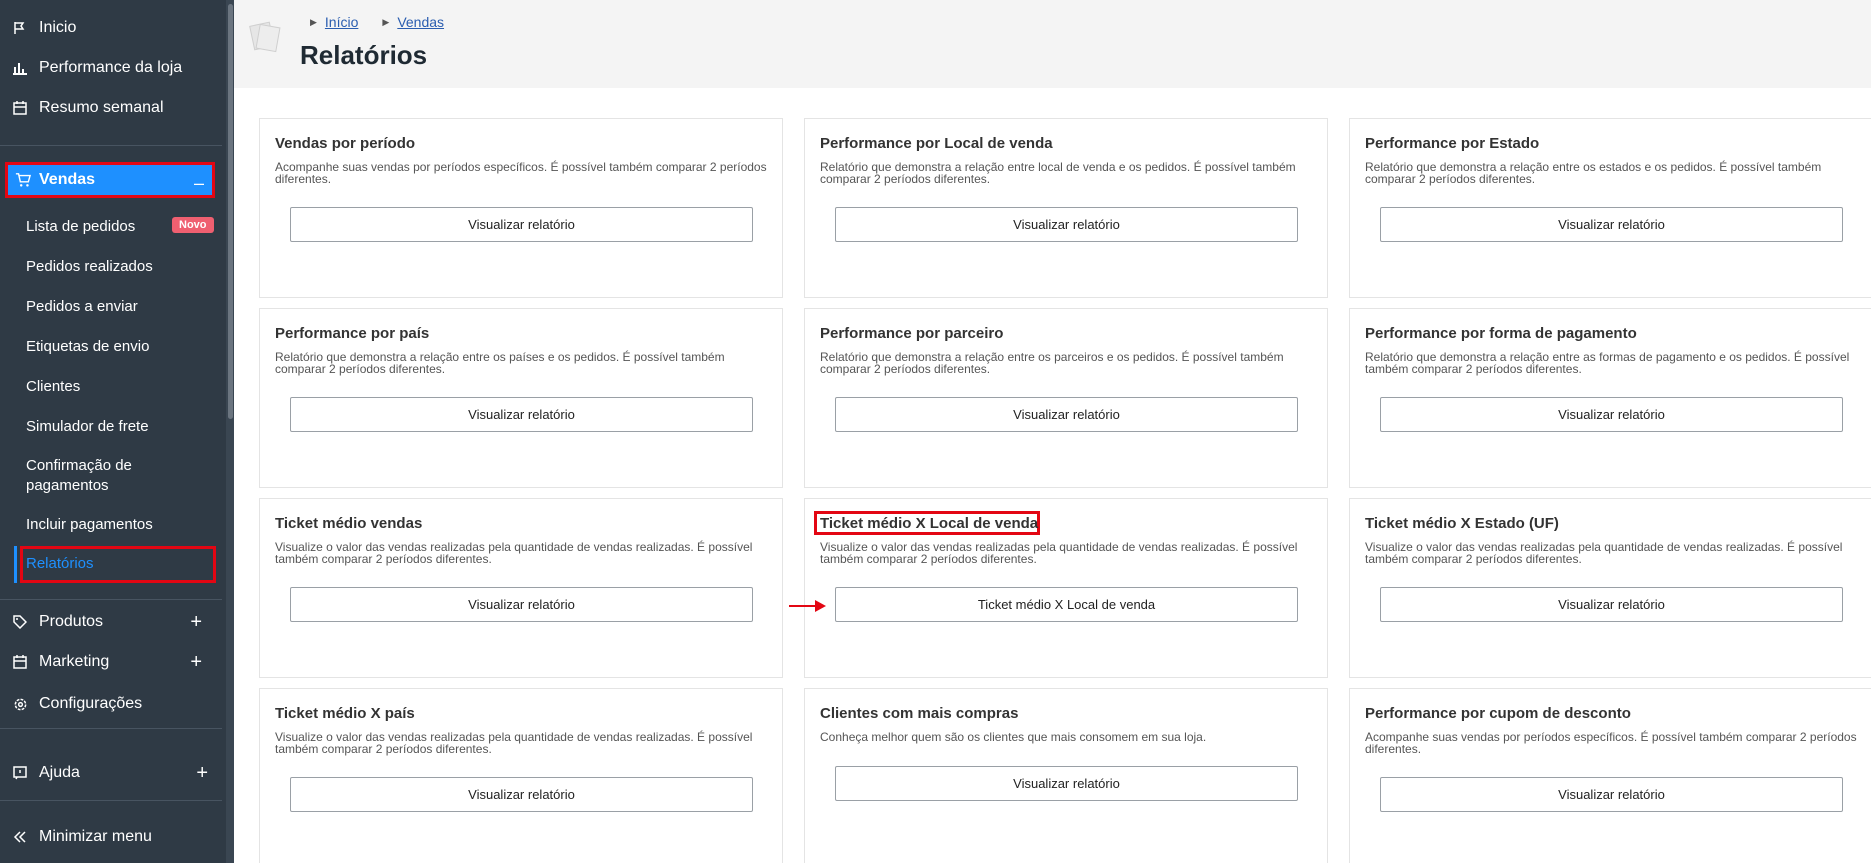 This screenshot has width=1871, height=863. I want to click on page-header: ▶ Início ▶ Vendas Relatórios, so click(1052, 44).